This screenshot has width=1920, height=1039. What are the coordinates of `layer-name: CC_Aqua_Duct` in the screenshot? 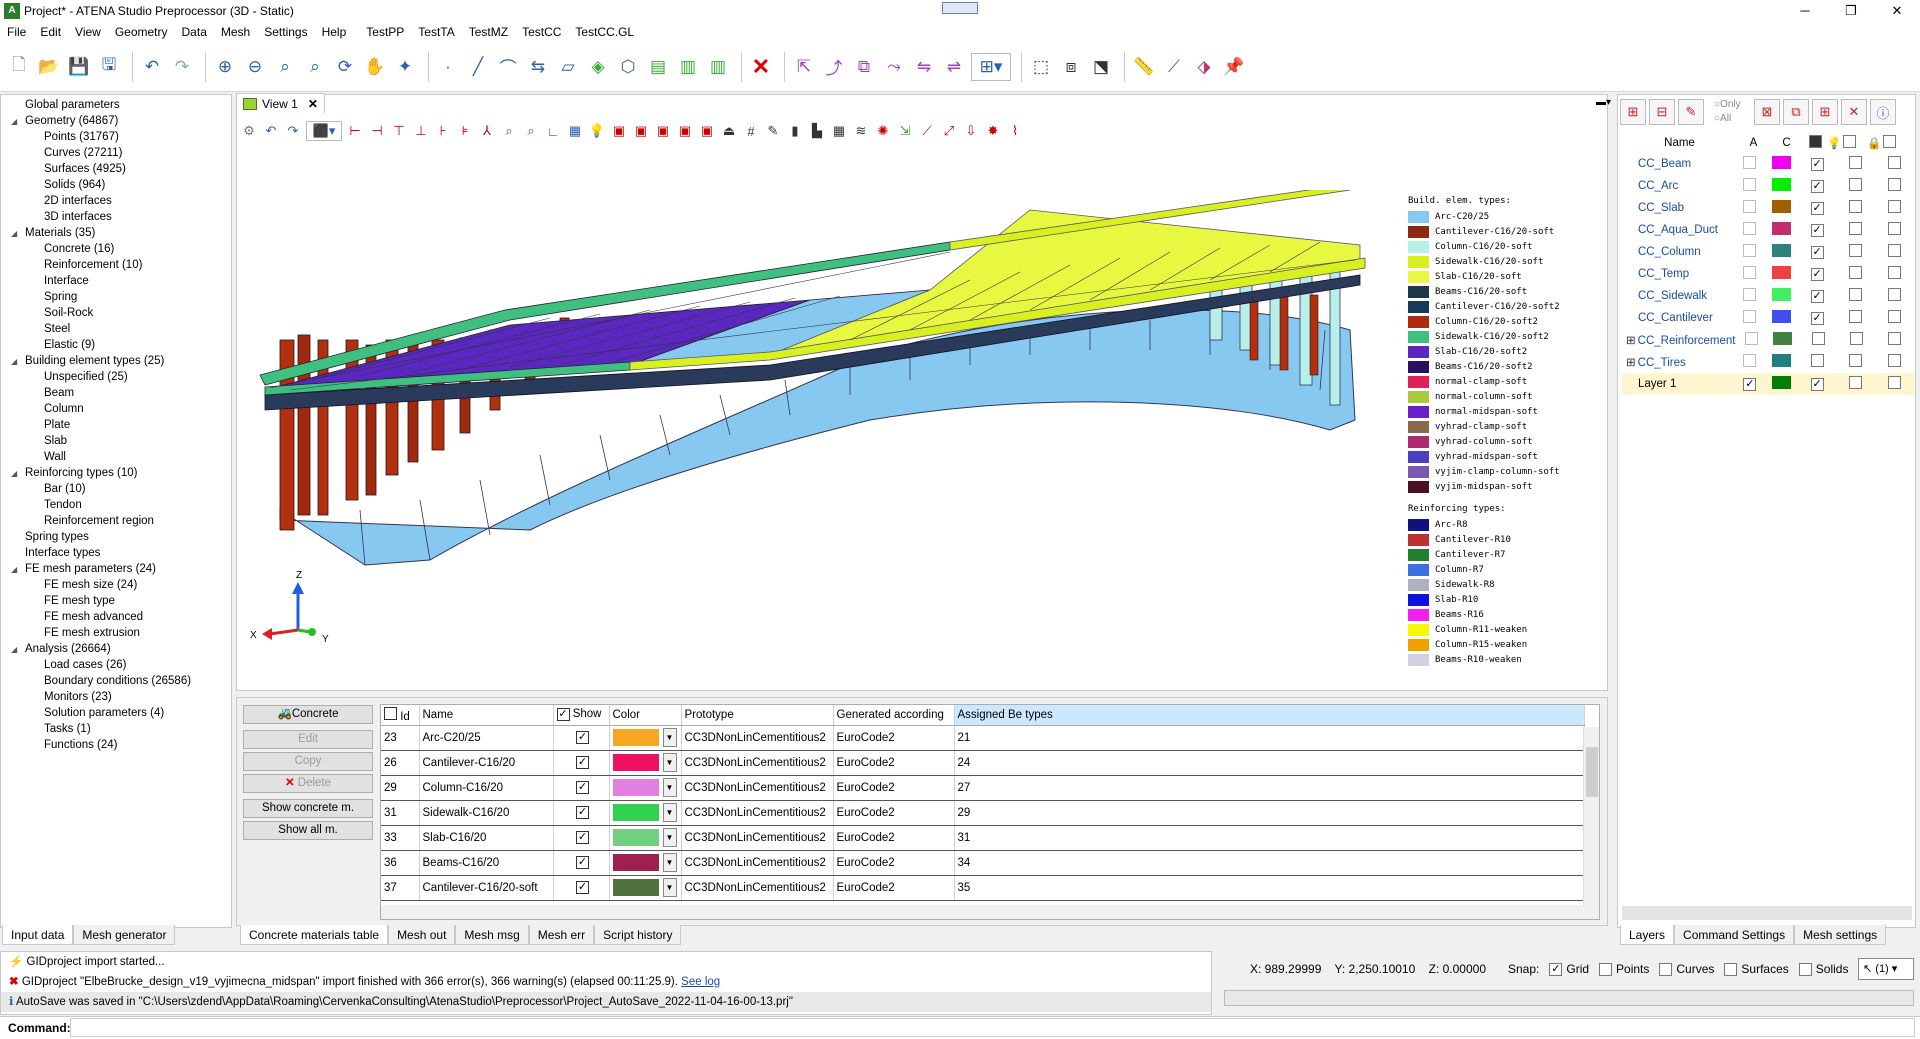 It's located at (1678, 230).